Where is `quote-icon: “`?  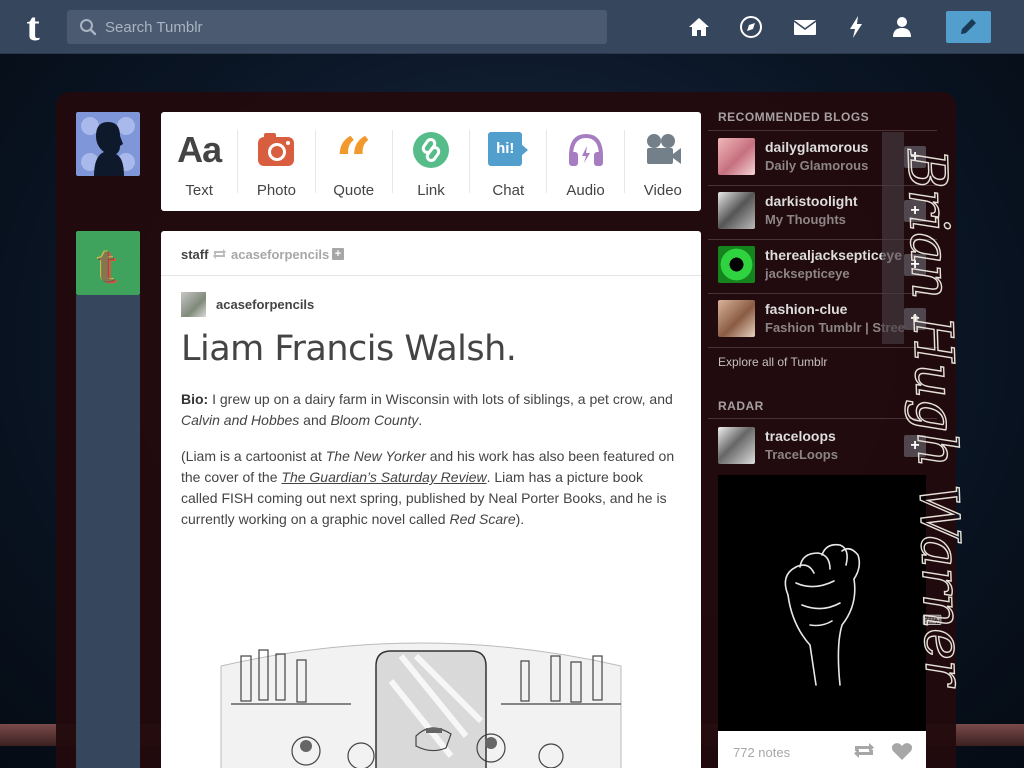 quote-icon: “ is located at coordinates (354, 161).